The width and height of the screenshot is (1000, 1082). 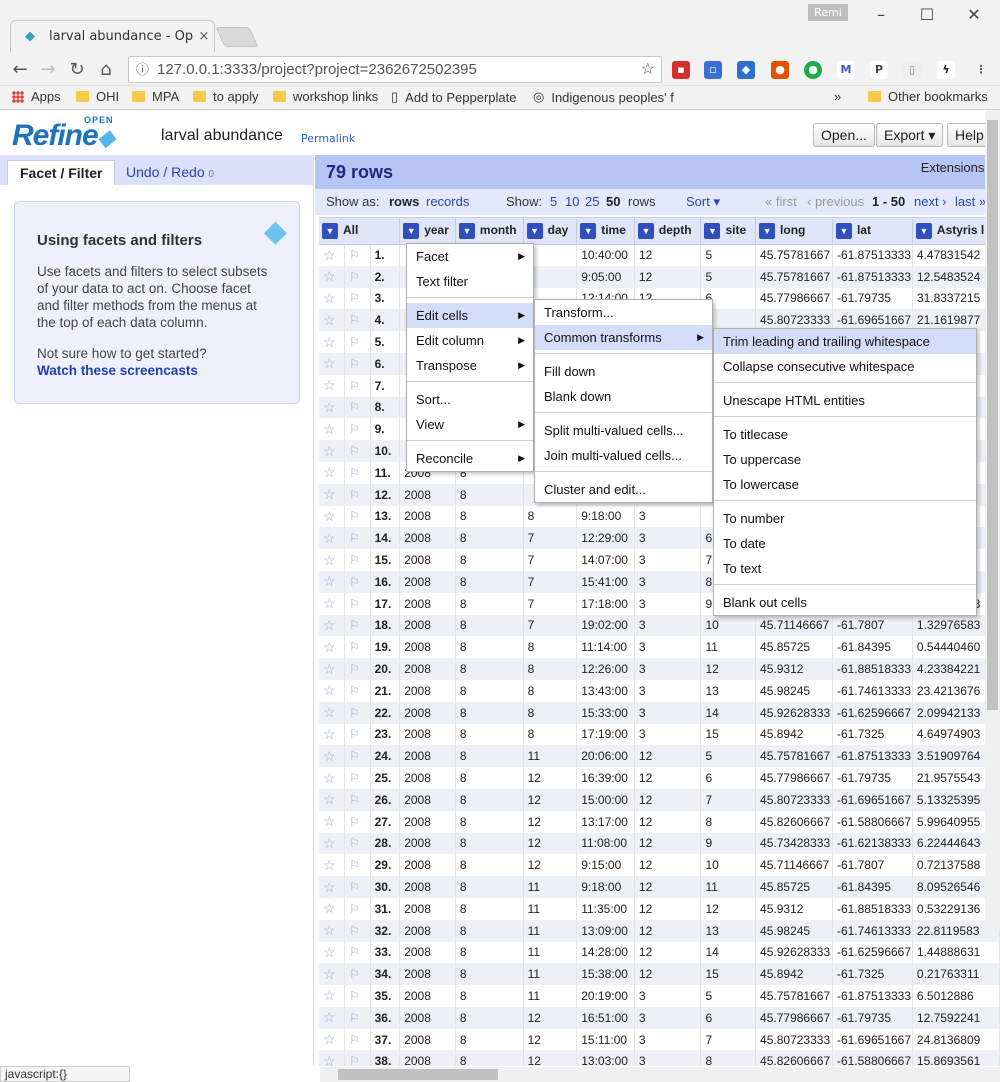 I want to click on table-cell: 19:02:00, so click(x=605, y=625).